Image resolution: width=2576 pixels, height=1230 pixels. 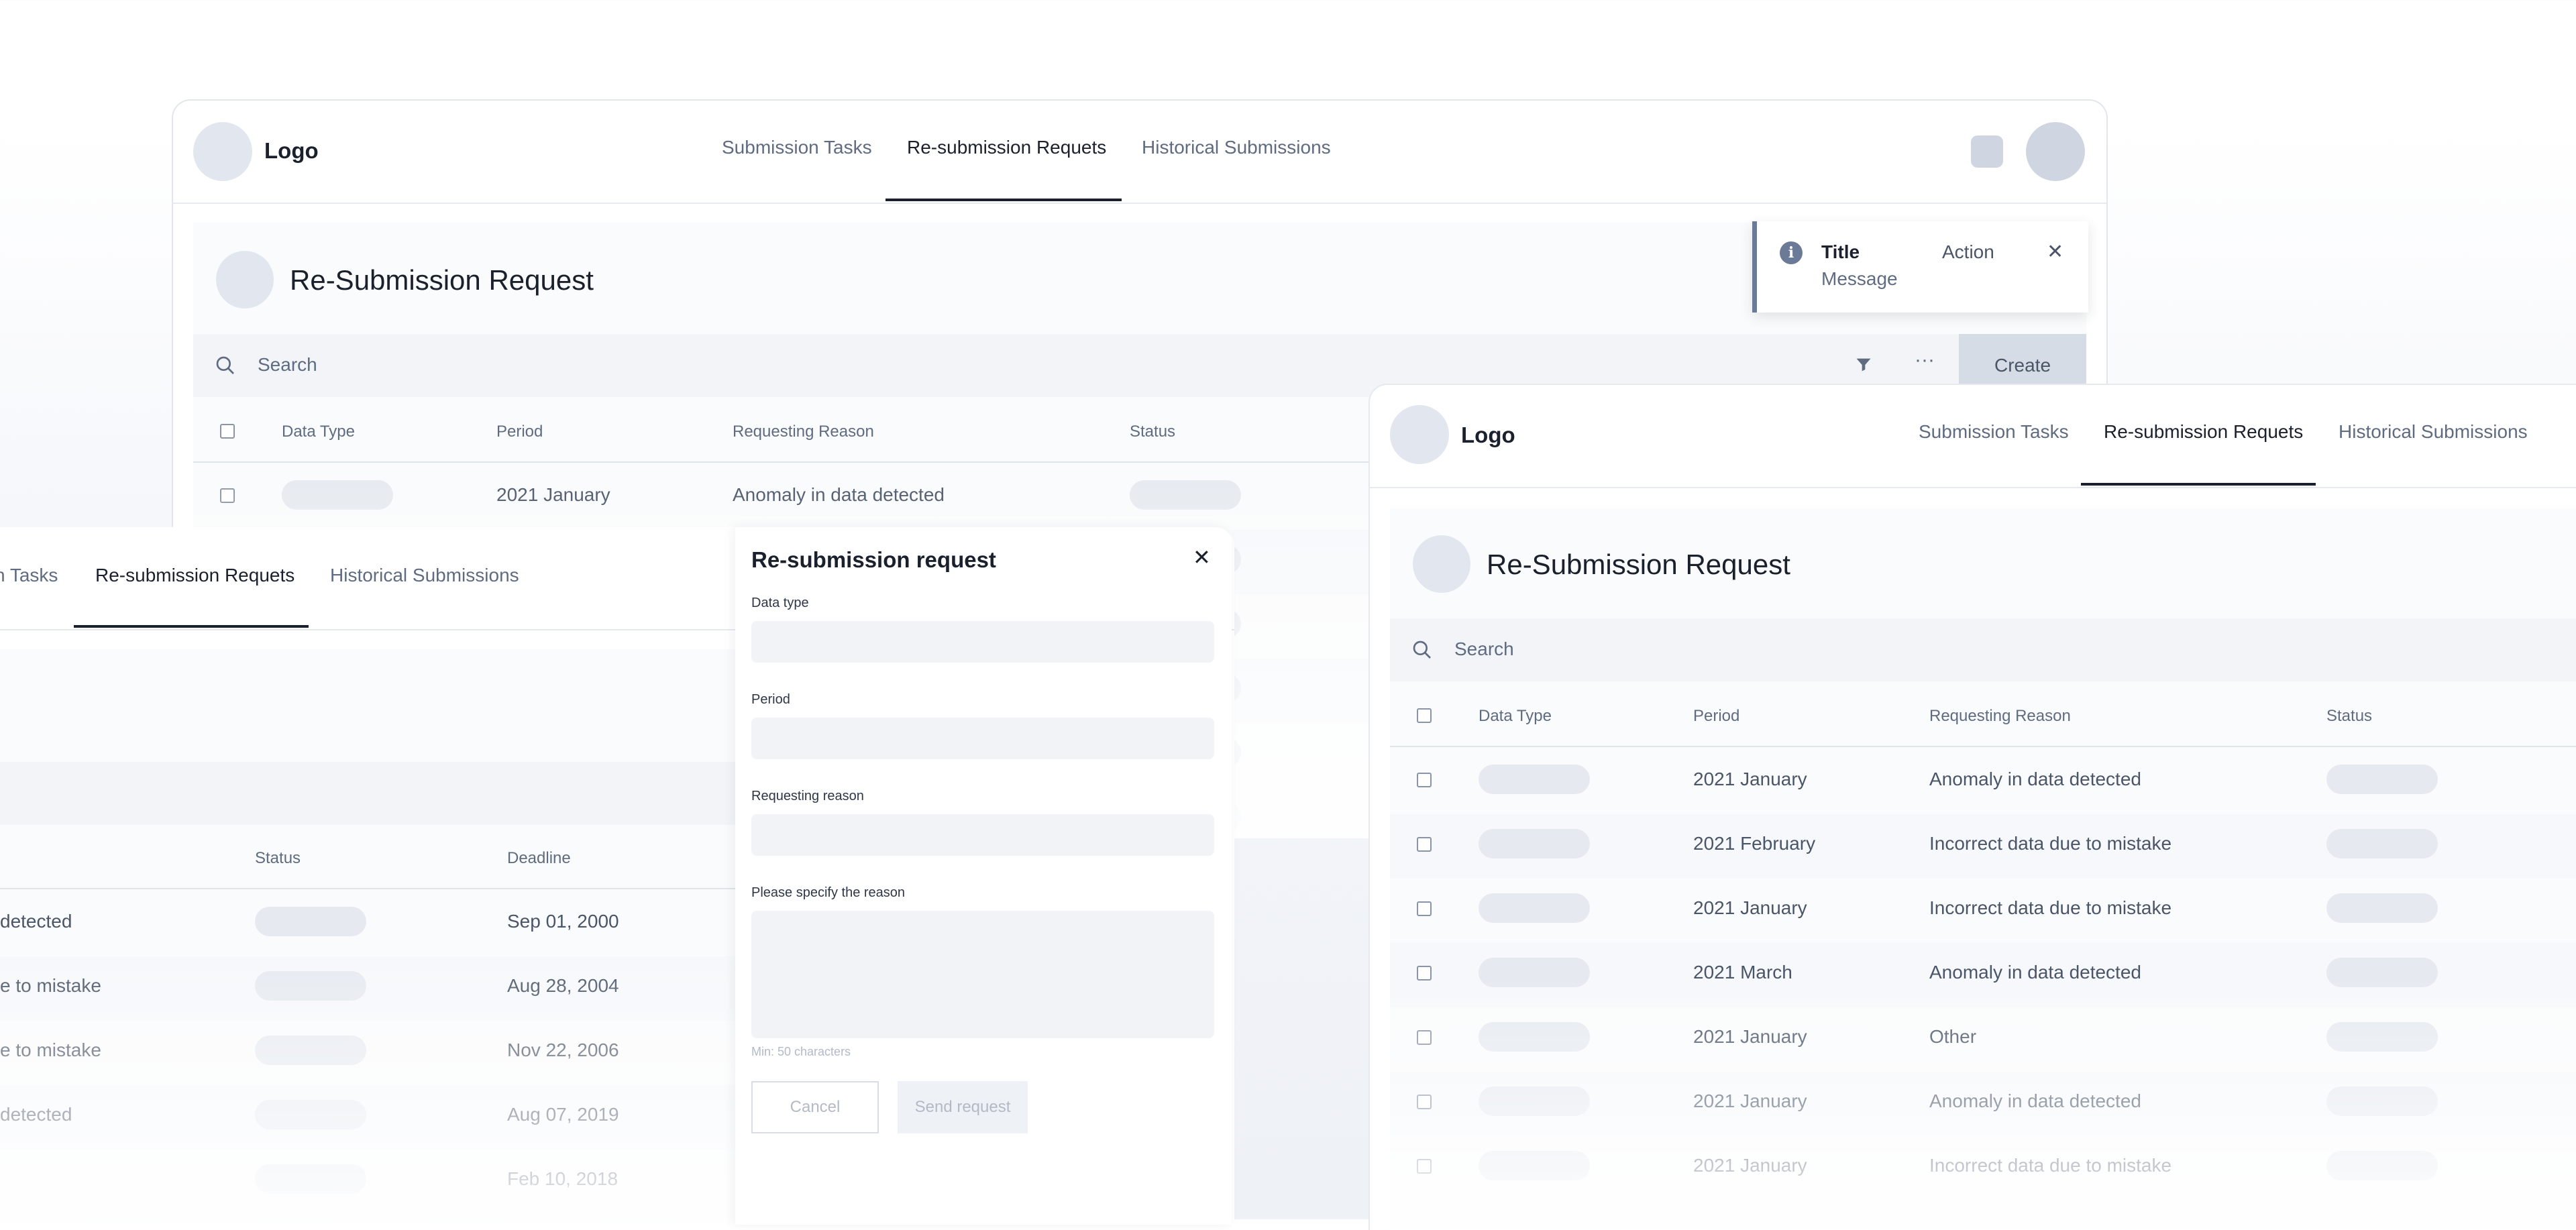 I want to click on avatar, so click(x=2055, y=151).